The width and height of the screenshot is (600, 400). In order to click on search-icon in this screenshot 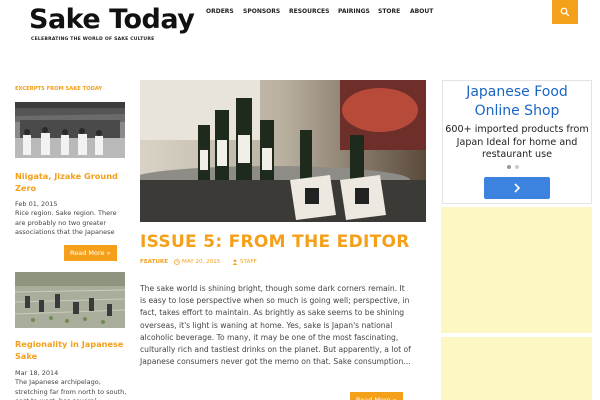, I will do `click(565, 12)`.